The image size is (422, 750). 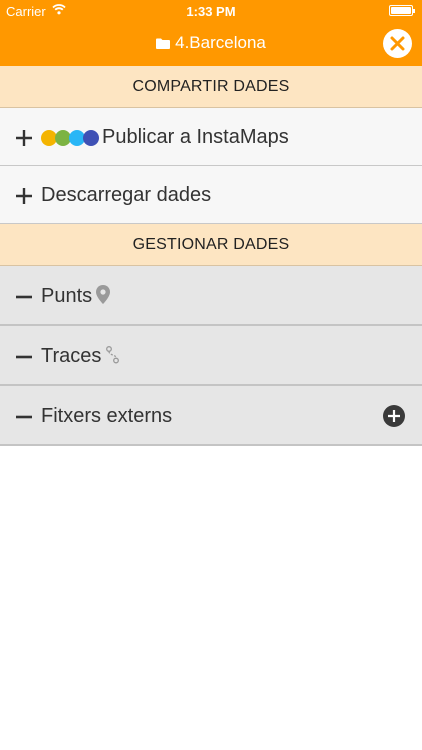 What do you see at coordinates (70, 140) in the screenshot?
I see `instamaps-logo-icon` at bounding box center [70, 140].